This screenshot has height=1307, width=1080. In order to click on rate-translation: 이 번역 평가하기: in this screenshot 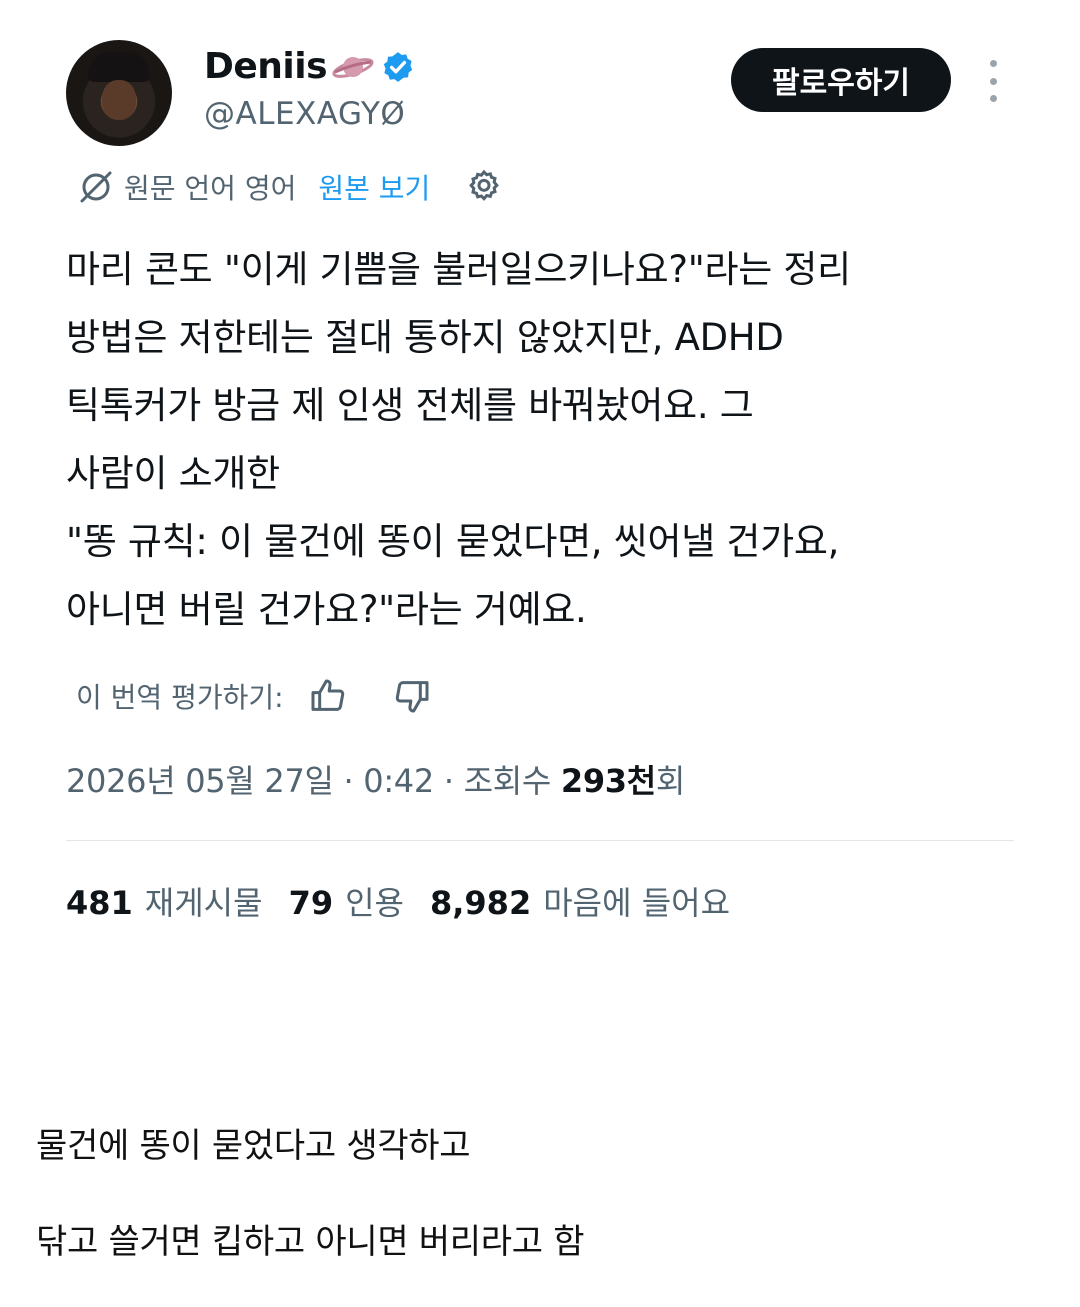, I will do `click(254, 696)`.